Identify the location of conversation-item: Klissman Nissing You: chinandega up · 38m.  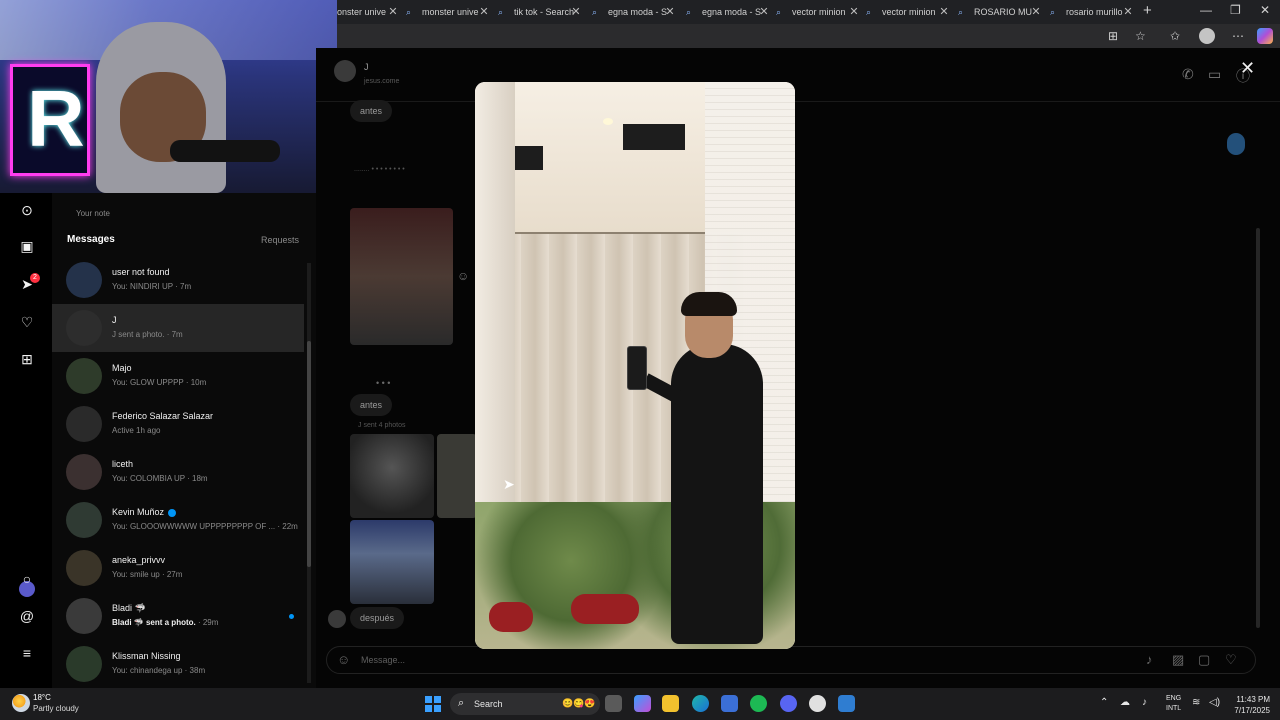
(178, 664).